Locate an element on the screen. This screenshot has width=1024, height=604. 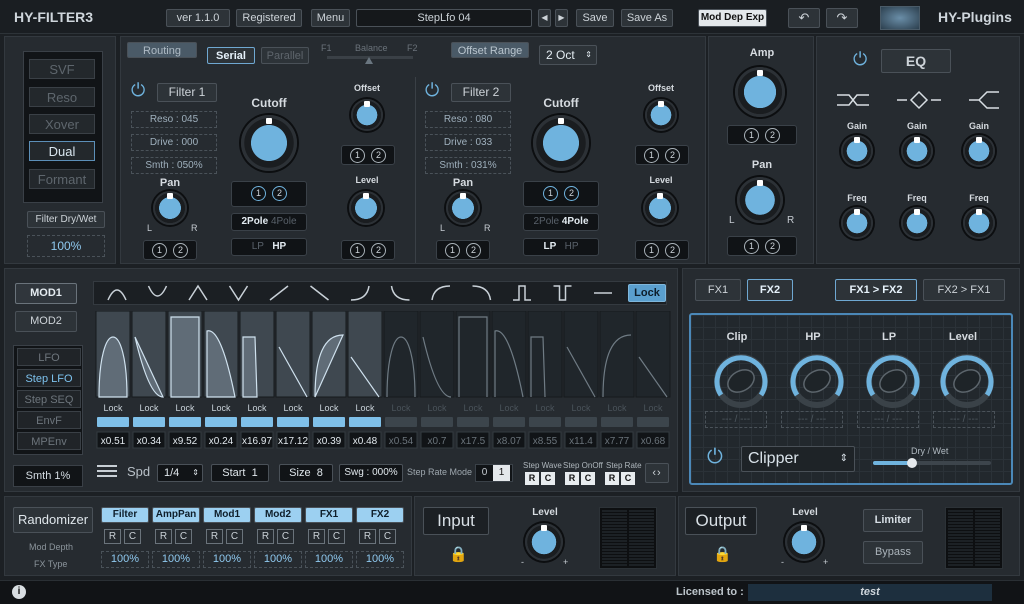
filter1-hp: HP is located at coordinates (279, 246).